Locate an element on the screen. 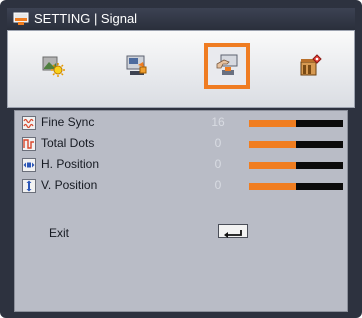  total-dots-row: Total Dots 0 is located at coordinates (182, 144).